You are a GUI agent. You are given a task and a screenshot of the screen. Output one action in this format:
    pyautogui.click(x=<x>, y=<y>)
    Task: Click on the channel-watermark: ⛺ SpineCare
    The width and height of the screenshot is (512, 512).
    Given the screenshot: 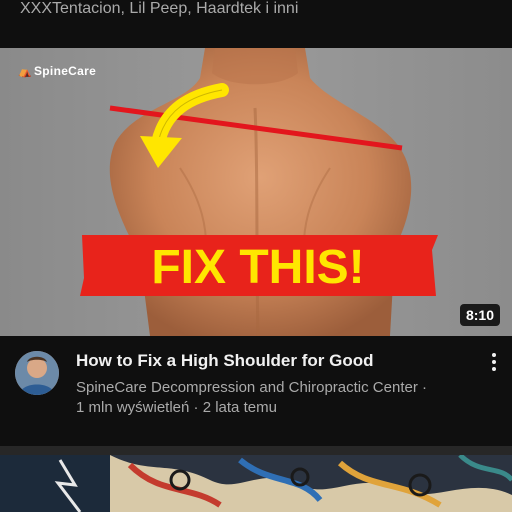 What is the action you would take?
    pyautogui.click(x=57, y=71)
    